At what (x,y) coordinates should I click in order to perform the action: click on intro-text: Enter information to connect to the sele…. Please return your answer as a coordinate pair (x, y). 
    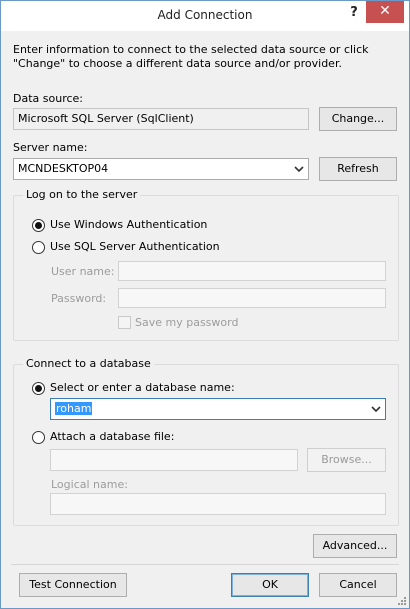
    Looking at the image, I should click on (191, 56).